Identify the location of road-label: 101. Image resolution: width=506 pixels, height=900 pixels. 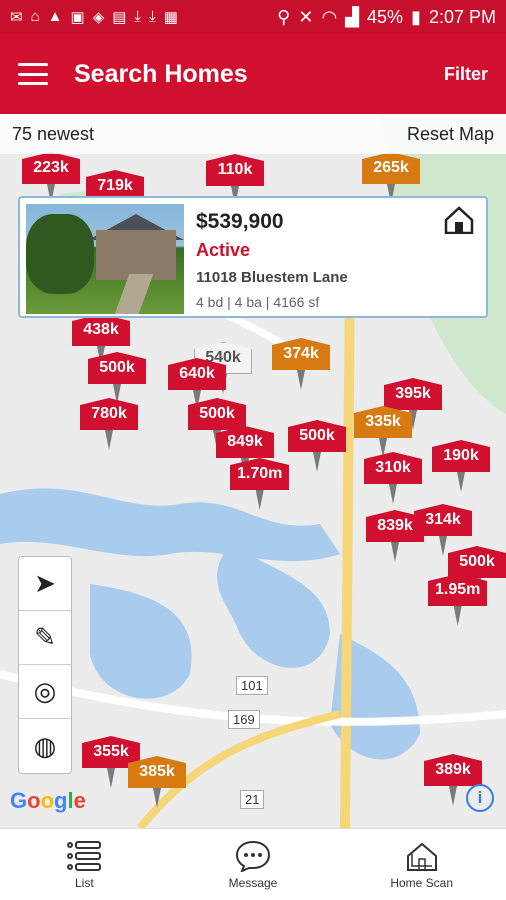
(252, 685).